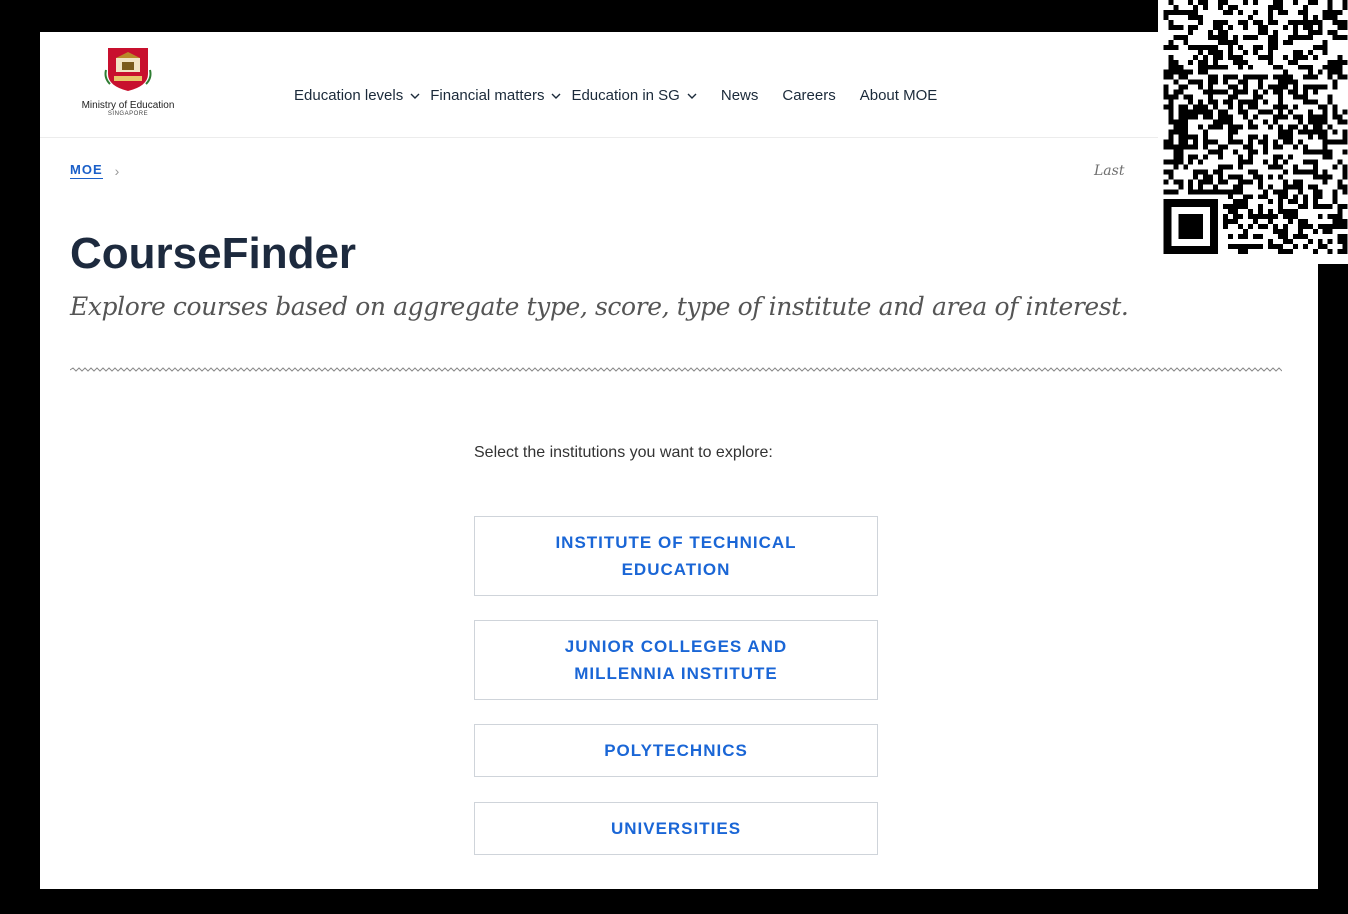  What do you see at coordinates (674, 901) in the screenshot?
I see `frame-bottom` at bounding box center [674, 901].